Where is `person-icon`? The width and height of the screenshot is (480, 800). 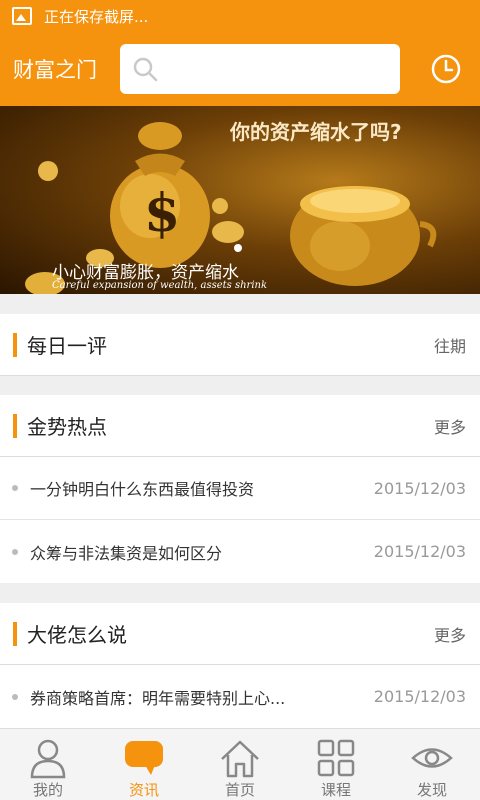 person-icon is located at coordinates (48, 759).